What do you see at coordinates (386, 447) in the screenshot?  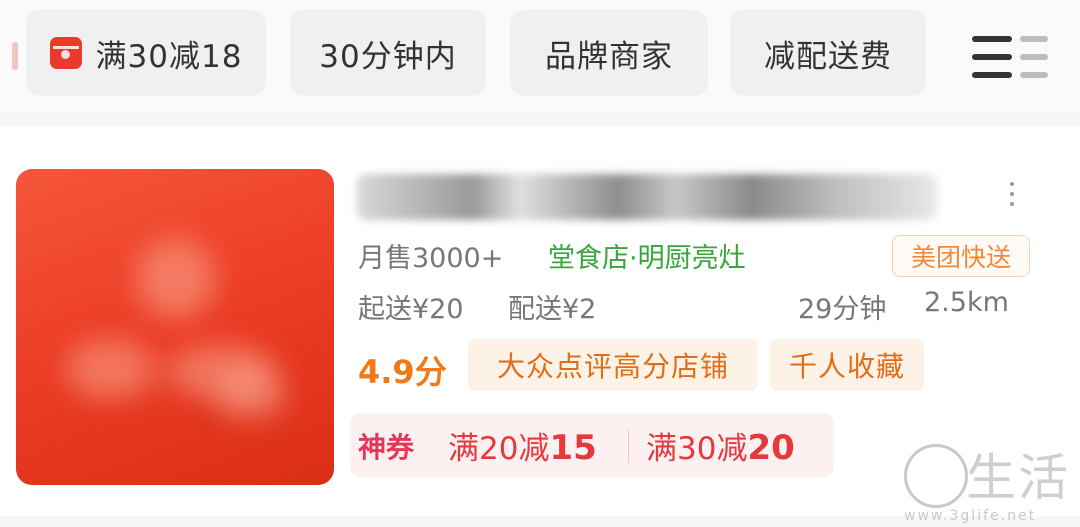 I see `coupon-label: 神券` at bounding box center [386, 447].